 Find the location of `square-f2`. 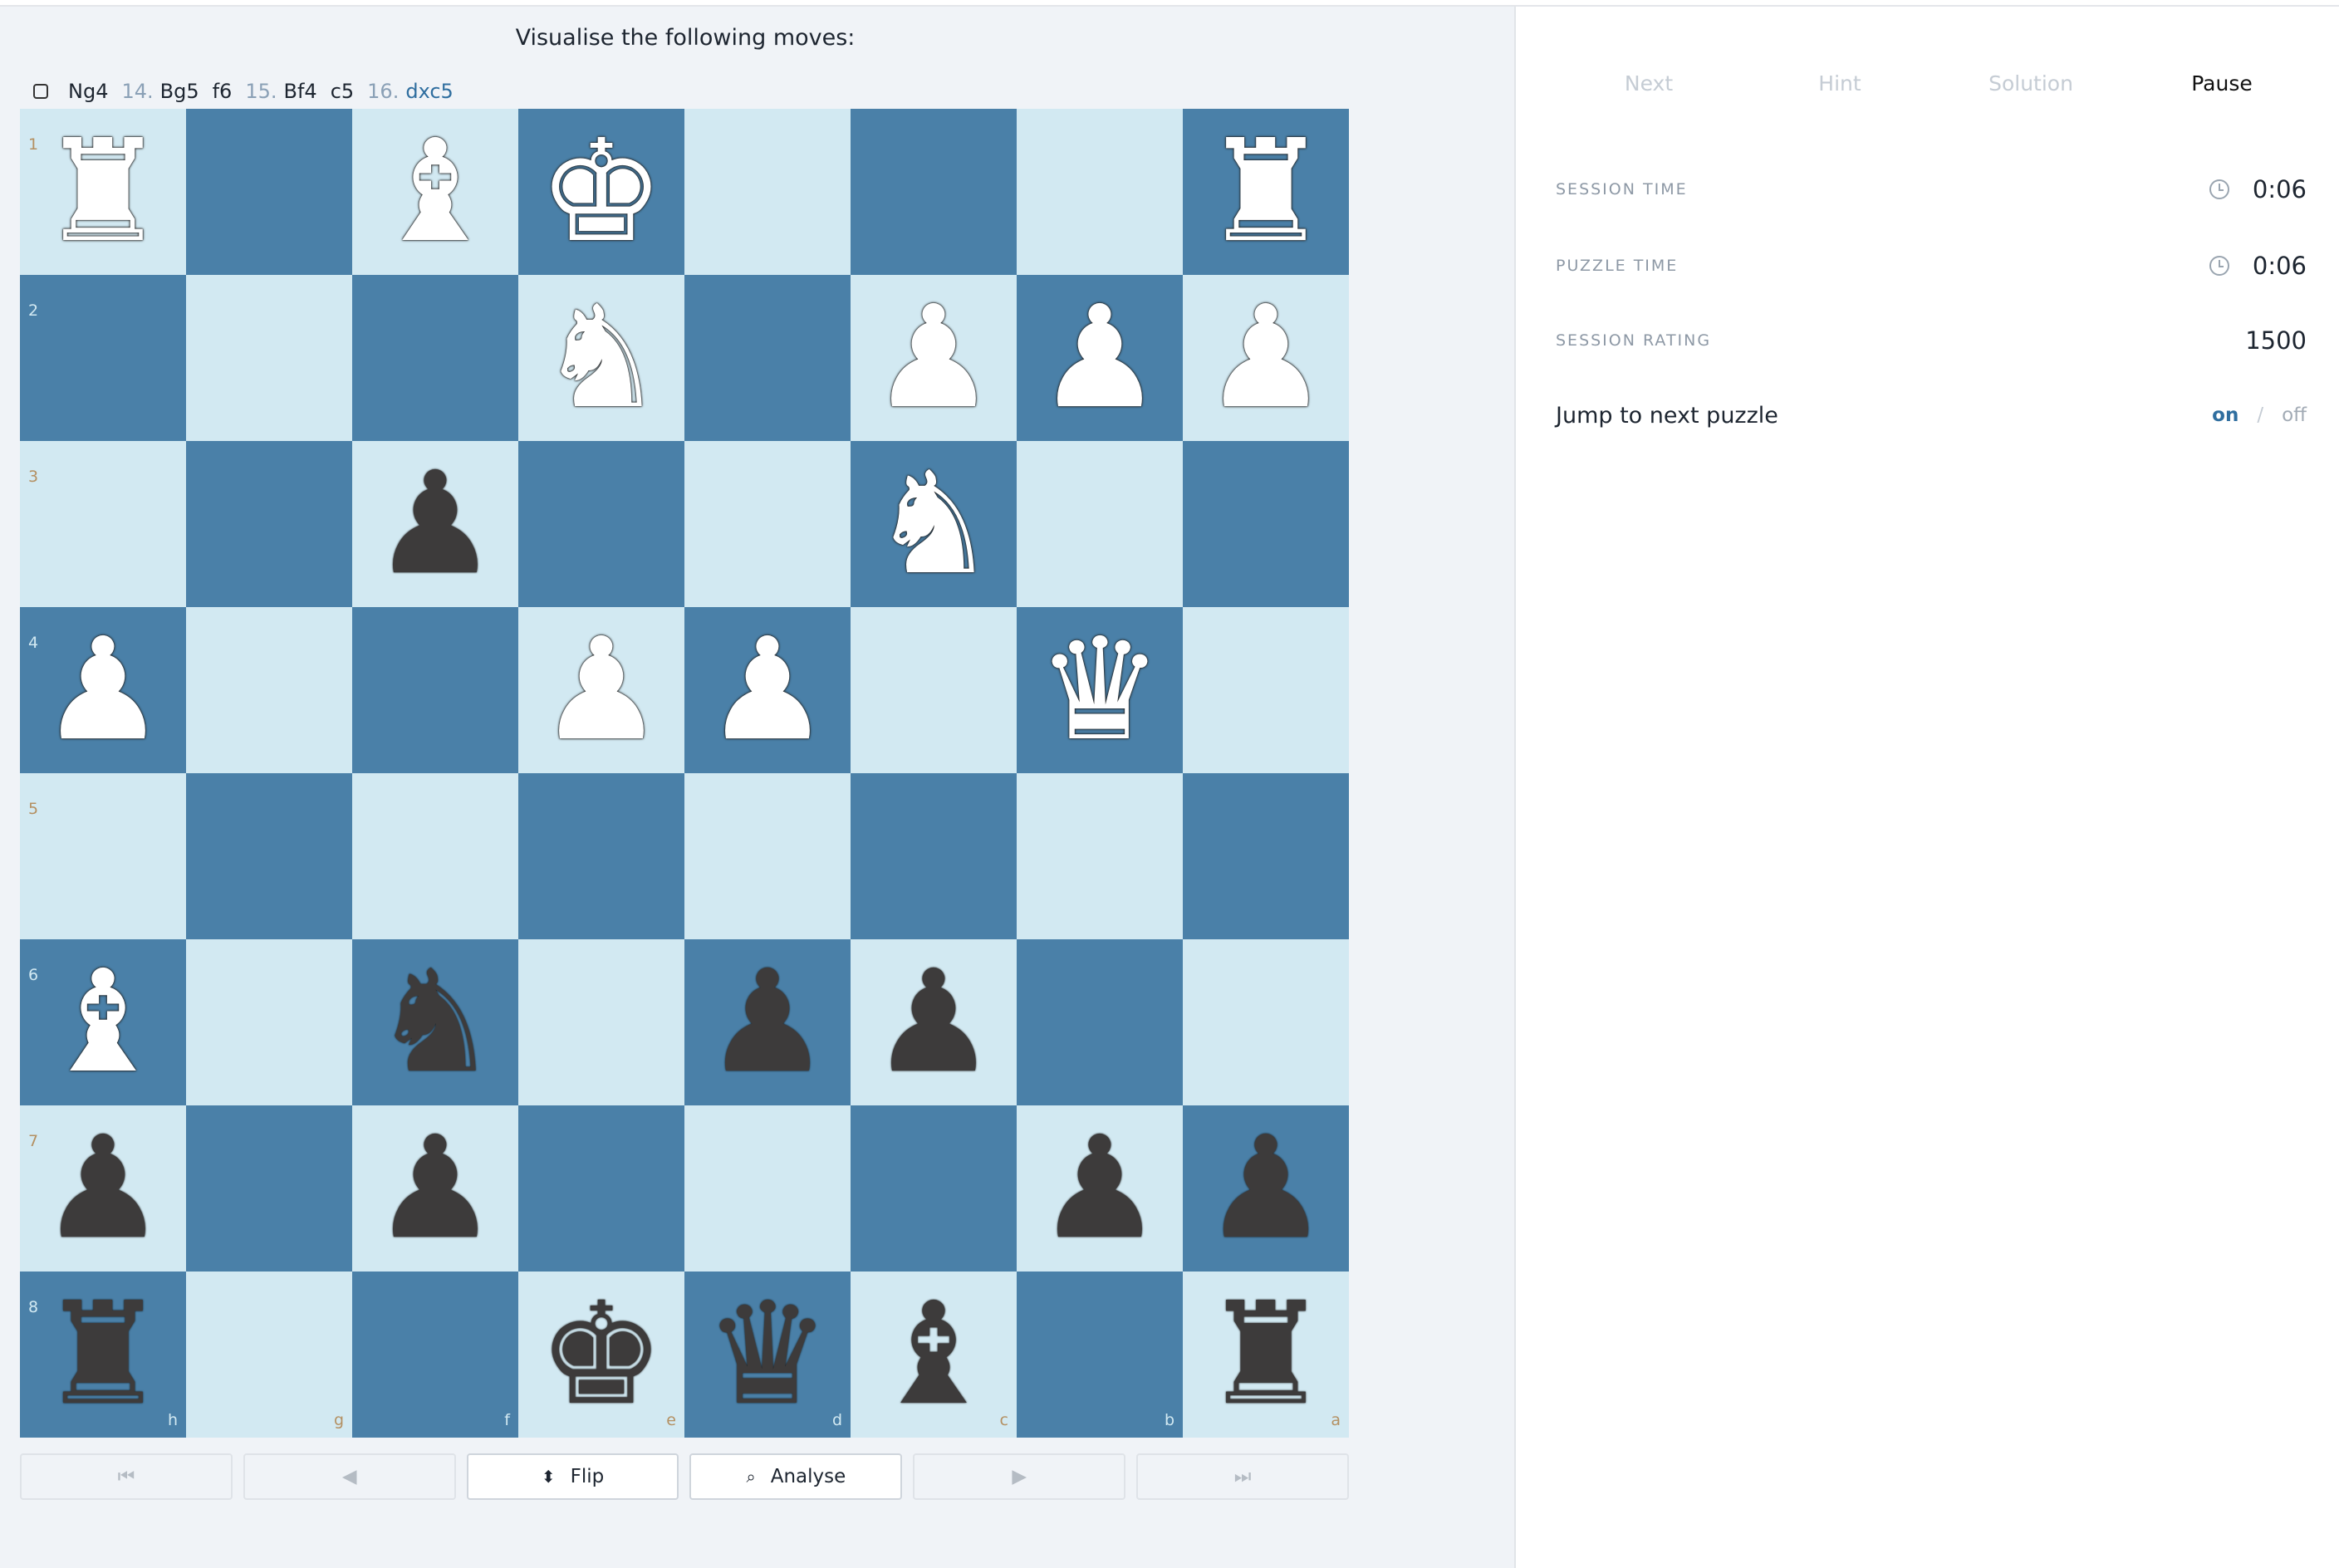

square-f2 is located at coordinates (435, 358).